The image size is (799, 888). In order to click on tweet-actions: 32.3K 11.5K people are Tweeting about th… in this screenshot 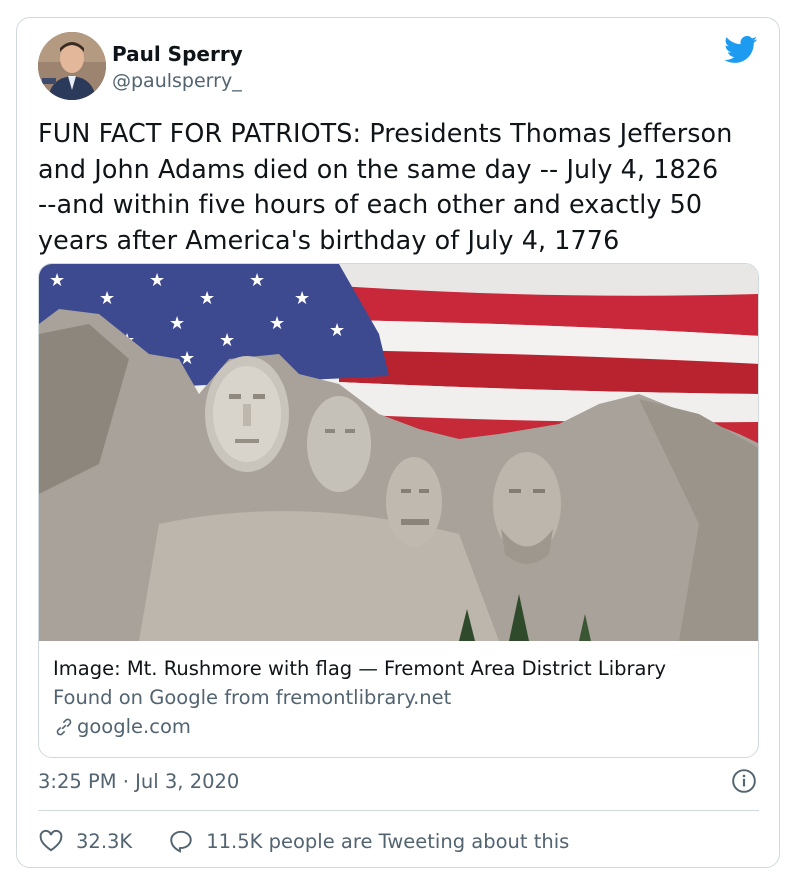, I will do `click(303, 841)`.